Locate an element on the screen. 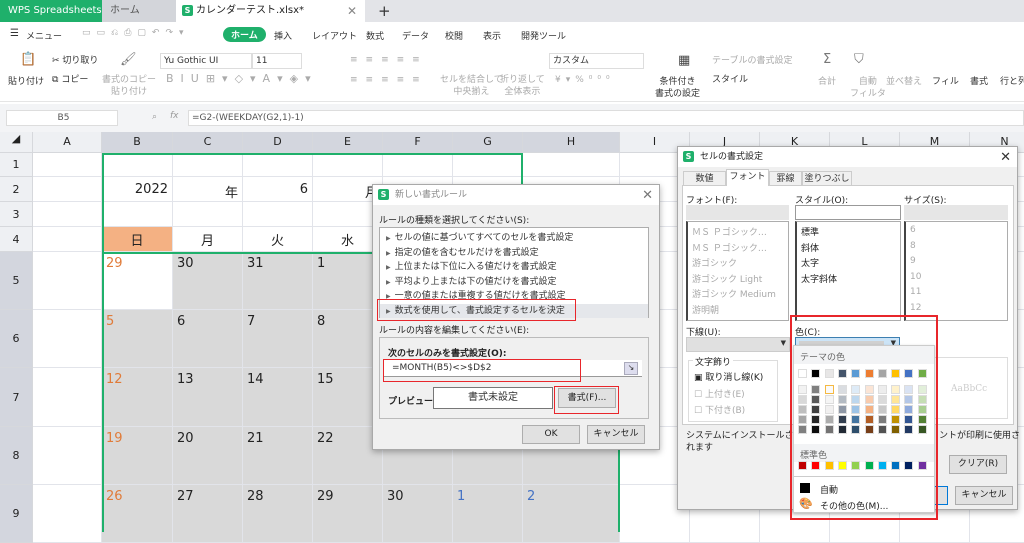 This screenshot has height=543, width=1024. number-buttons: ¥▾%⁰⁰⁰ is located at coordinates (585, 80).